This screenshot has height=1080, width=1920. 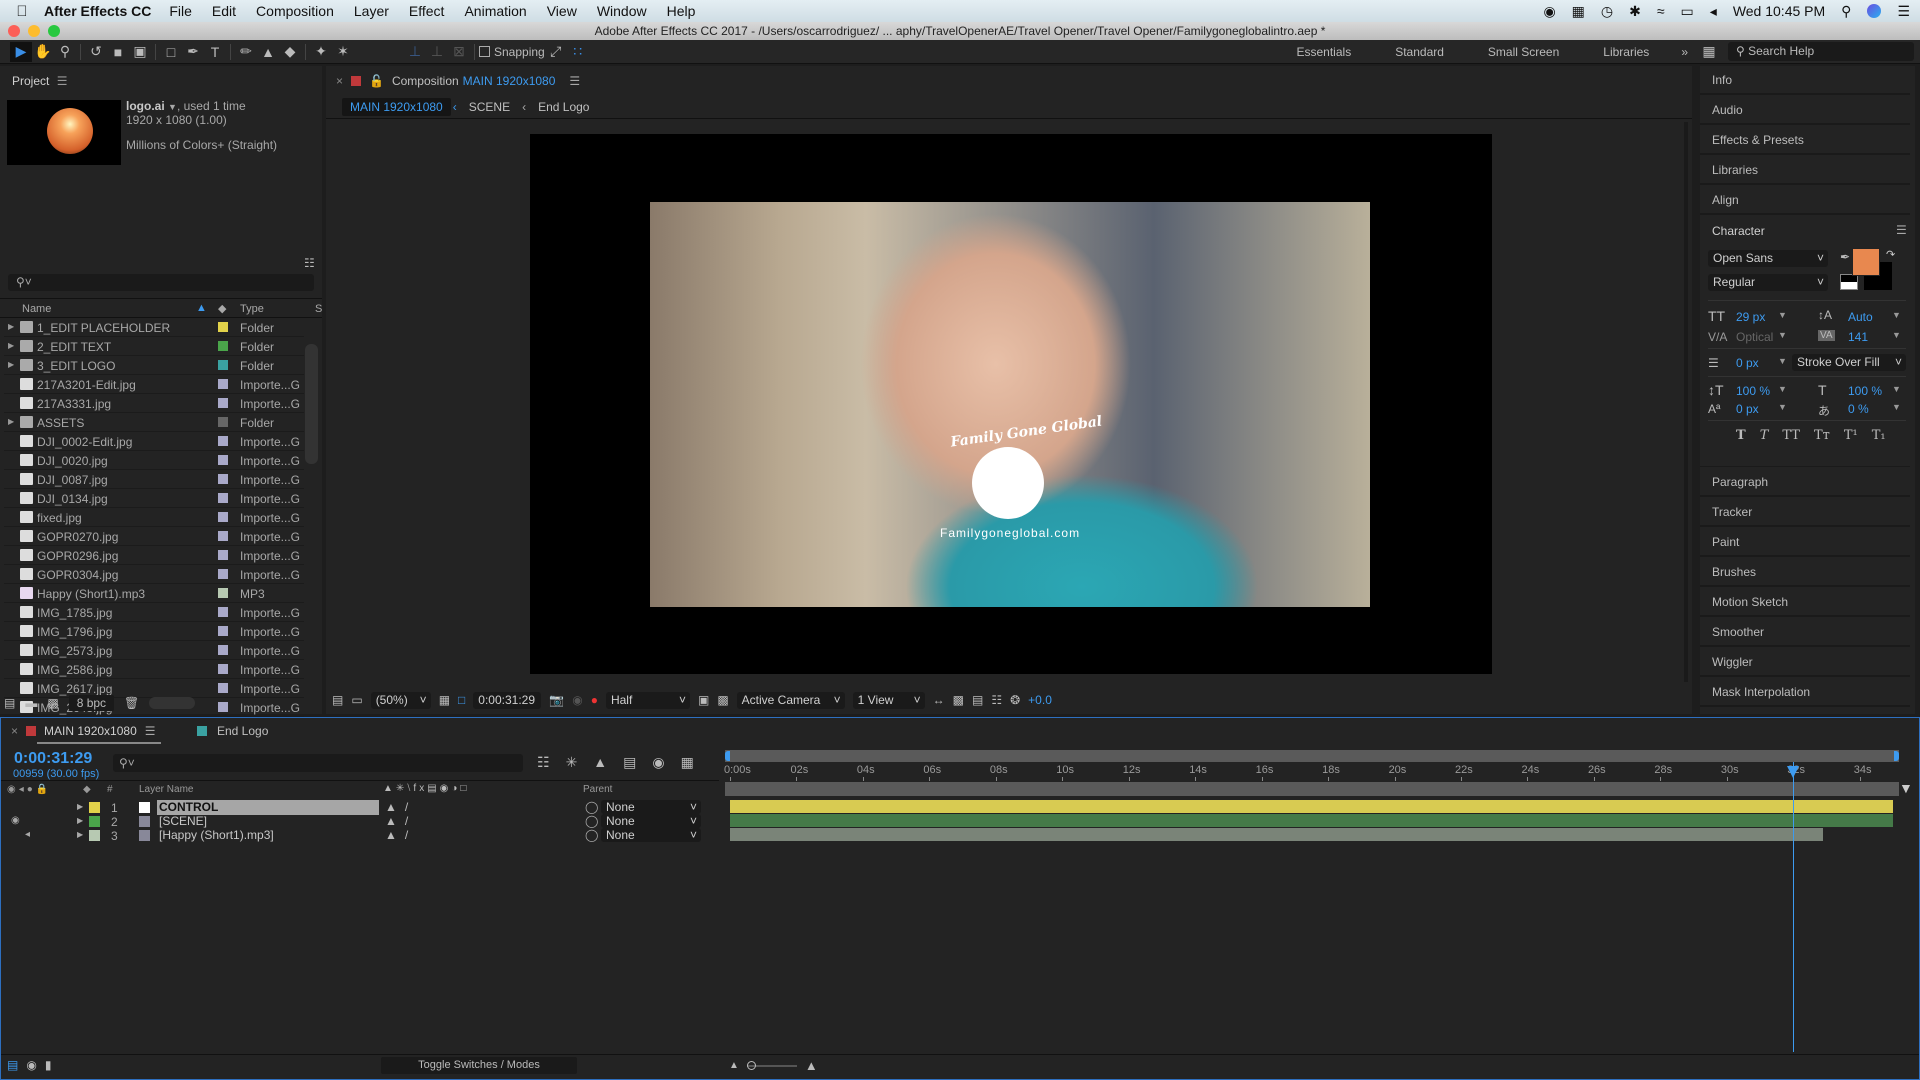 What do you see at coordinates (681, 11) in the screenshot?
I see `menu-help: Help` at bounding box center [681, 11].